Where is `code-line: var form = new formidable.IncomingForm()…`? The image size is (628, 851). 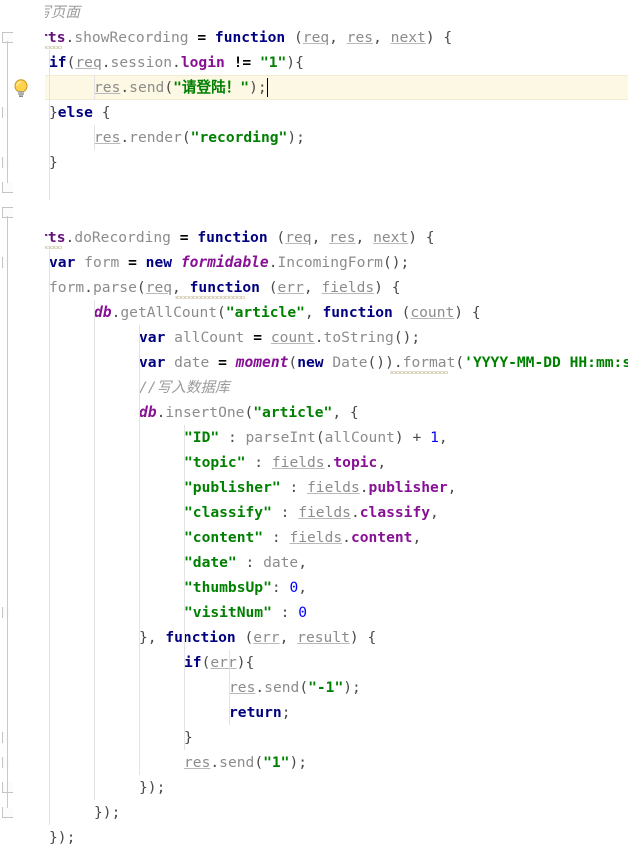 code-line: var form = new formidable.IncomingForm()… is located at coordinates (314, 262).